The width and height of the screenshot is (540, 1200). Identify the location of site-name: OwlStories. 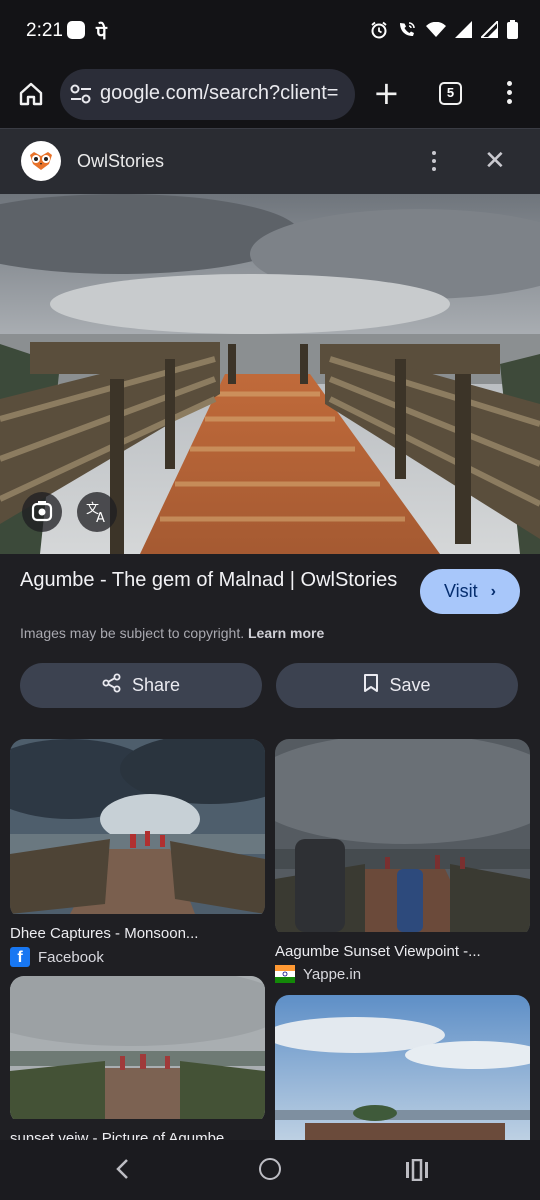
(120, 161).